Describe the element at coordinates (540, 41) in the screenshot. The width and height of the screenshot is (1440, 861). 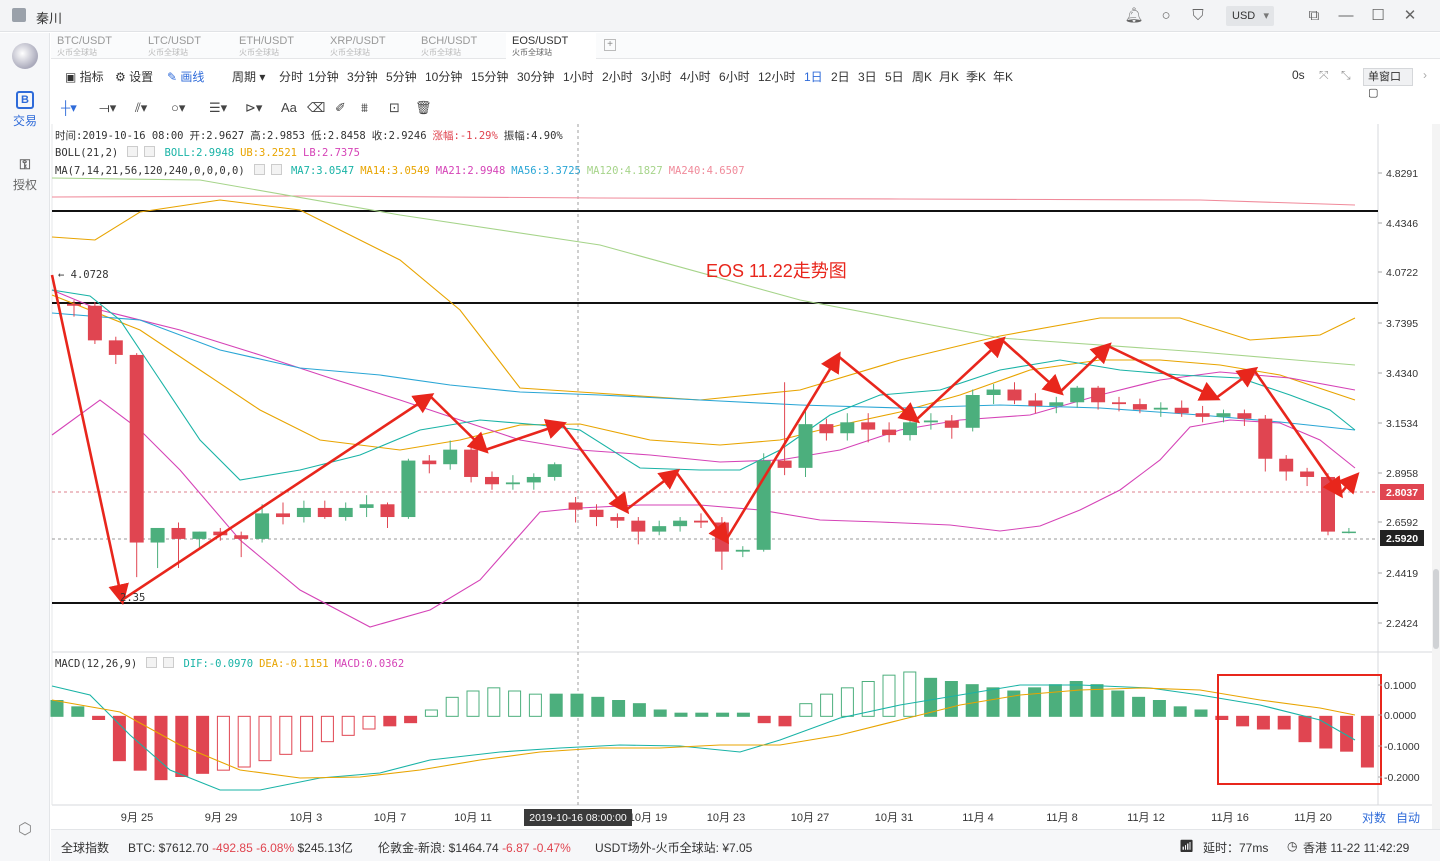
I see `tab-pair: EOS/USDT` at that location.